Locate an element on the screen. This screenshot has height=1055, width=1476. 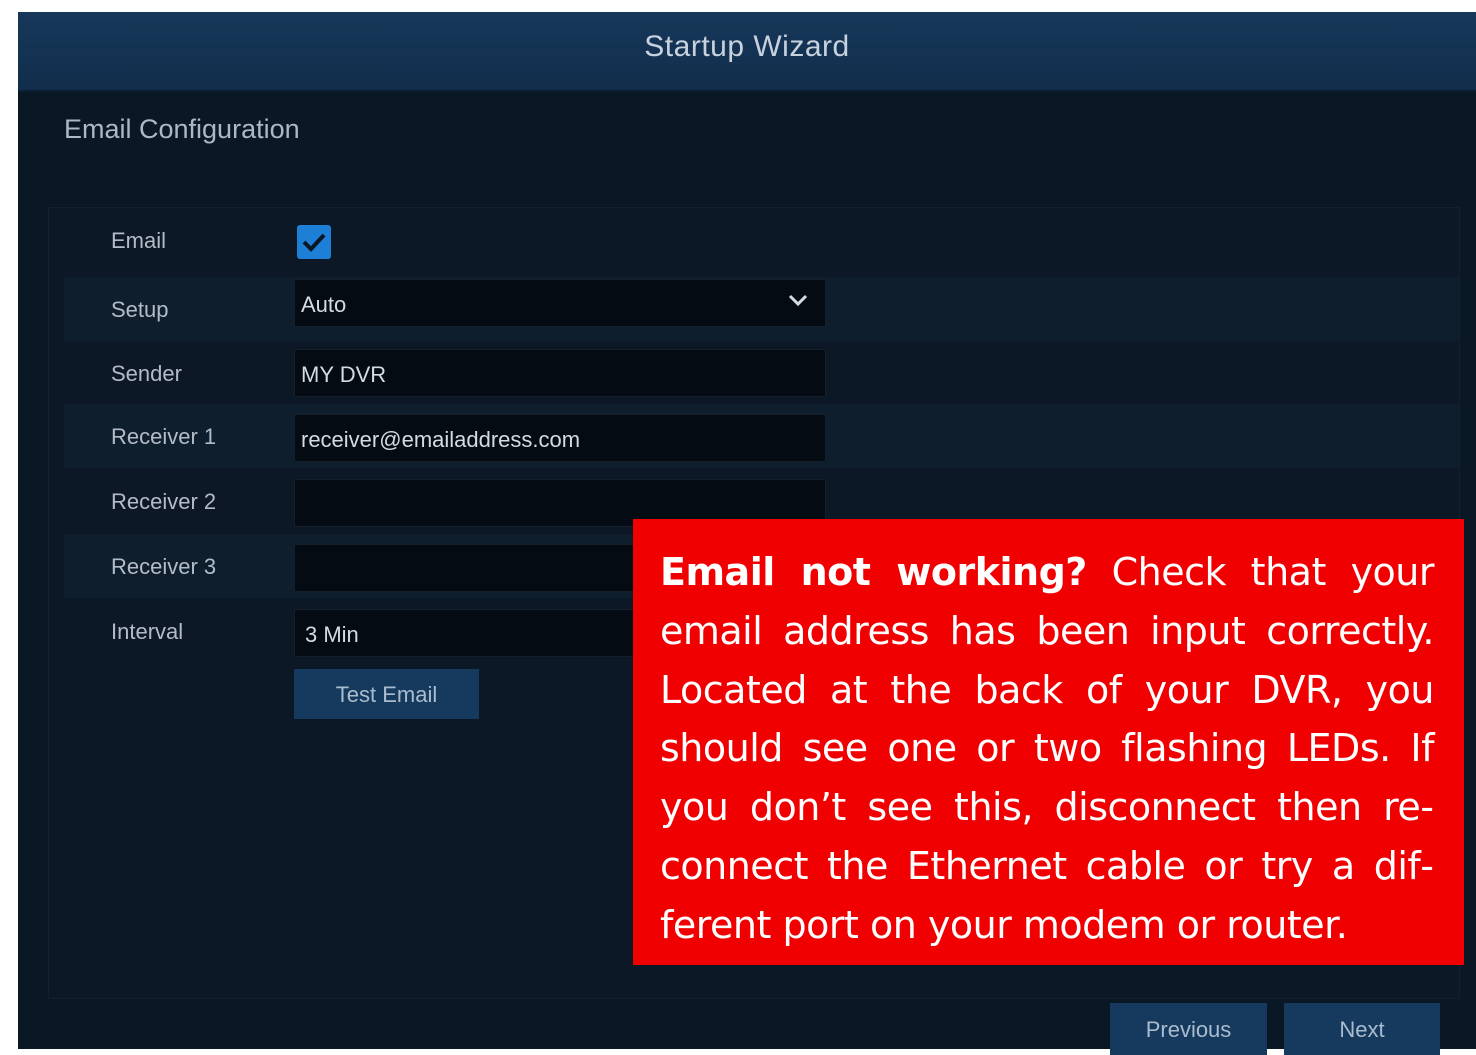
test-email-button: Test Email is located at coordinates (386, 694).